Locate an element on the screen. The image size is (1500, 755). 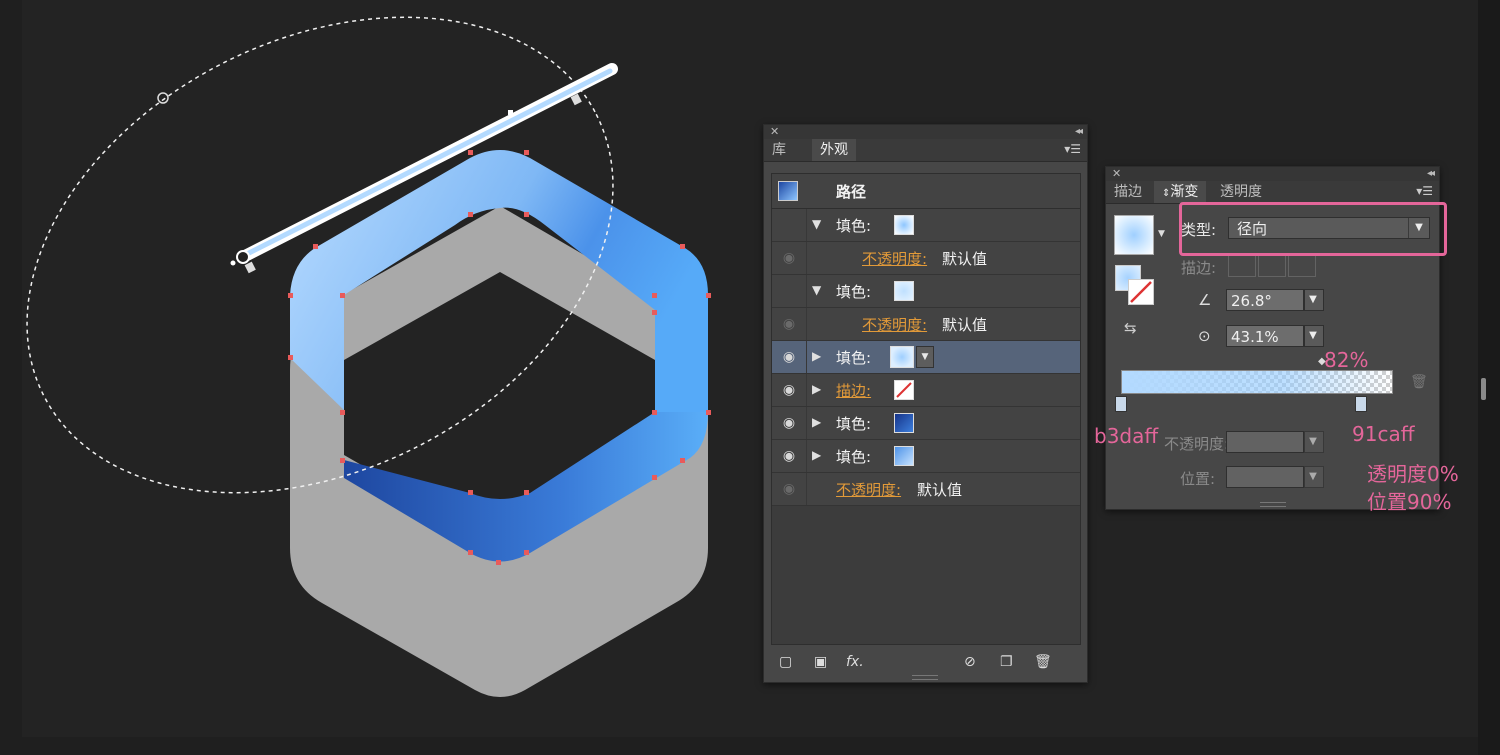
stroke-label: 描边: is located at coordinates (1199, 268).